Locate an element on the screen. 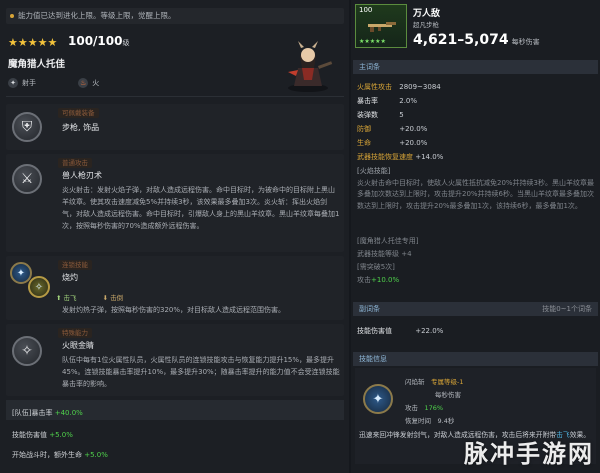 The width and height of the screenshot is (600, 473). team-row-hp: 开始战斗时，额外生命 +5.0% is located at coordinates (60, 455).